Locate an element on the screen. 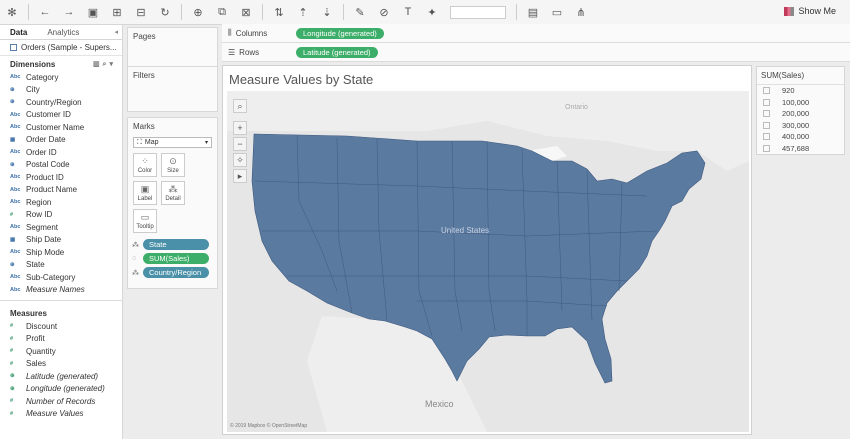 The height and width of the screenshot is (439, 850). swap-icon: ⇅ is located at coordinates (279, 12).